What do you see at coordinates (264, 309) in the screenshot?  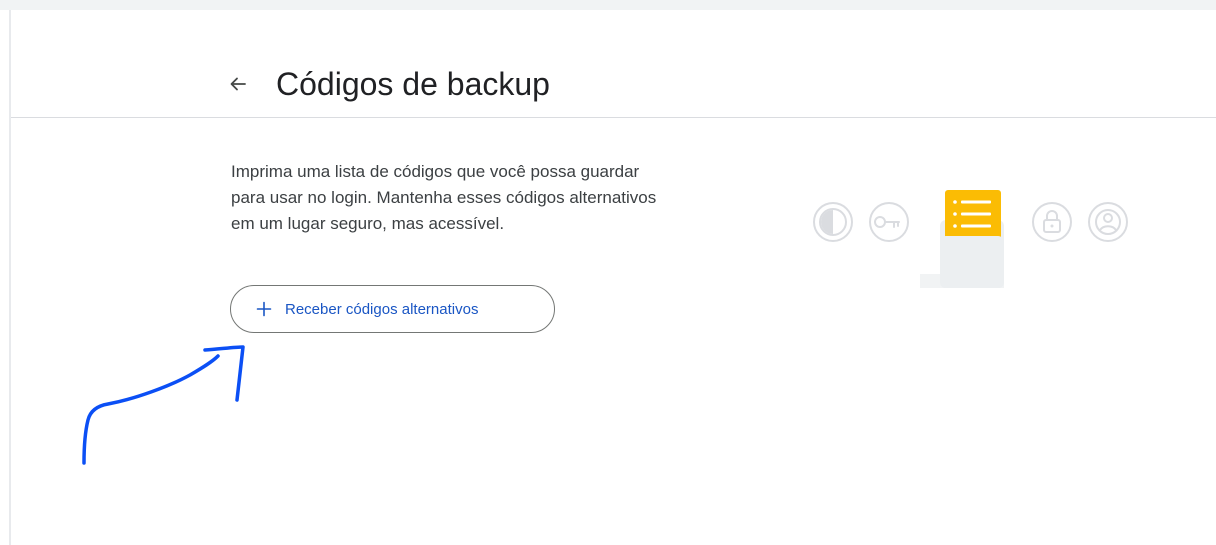 I see `plus-icon` at bounding box center [264, 309].